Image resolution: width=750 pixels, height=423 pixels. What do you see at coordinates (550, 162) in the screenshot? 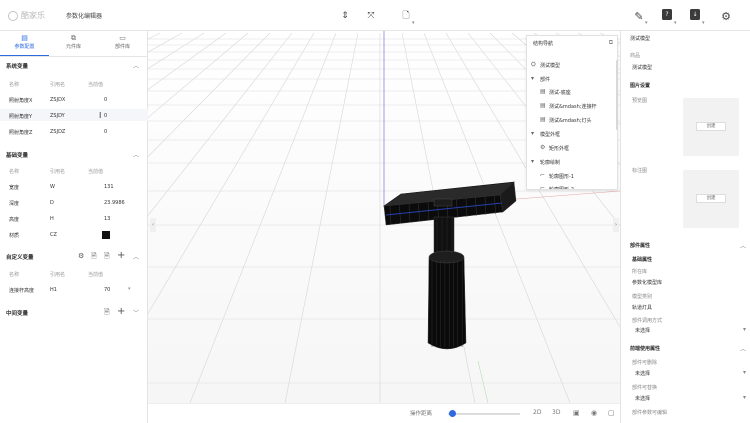
I see `nav-item: 轮廓绘制` at bounding box center [550, 162].